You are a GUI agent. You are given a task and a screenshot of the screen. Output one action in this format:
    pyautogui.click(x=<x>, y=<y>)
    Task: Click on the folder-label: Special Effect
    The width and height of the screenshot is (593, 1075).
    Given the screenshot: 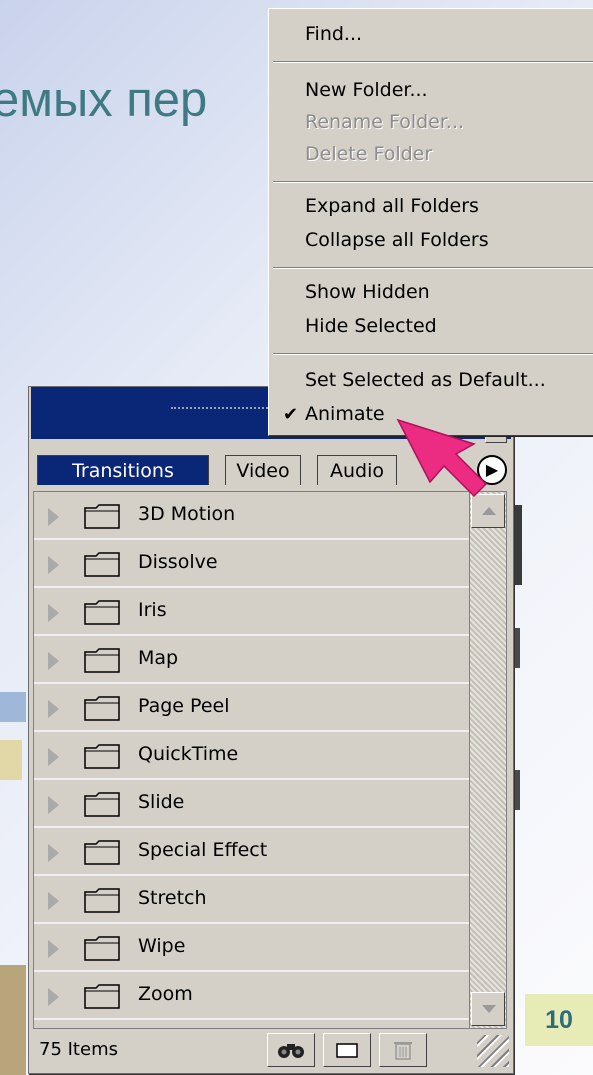 What is the action you would take?
    pyautogui.click(x=203, y=850)
    